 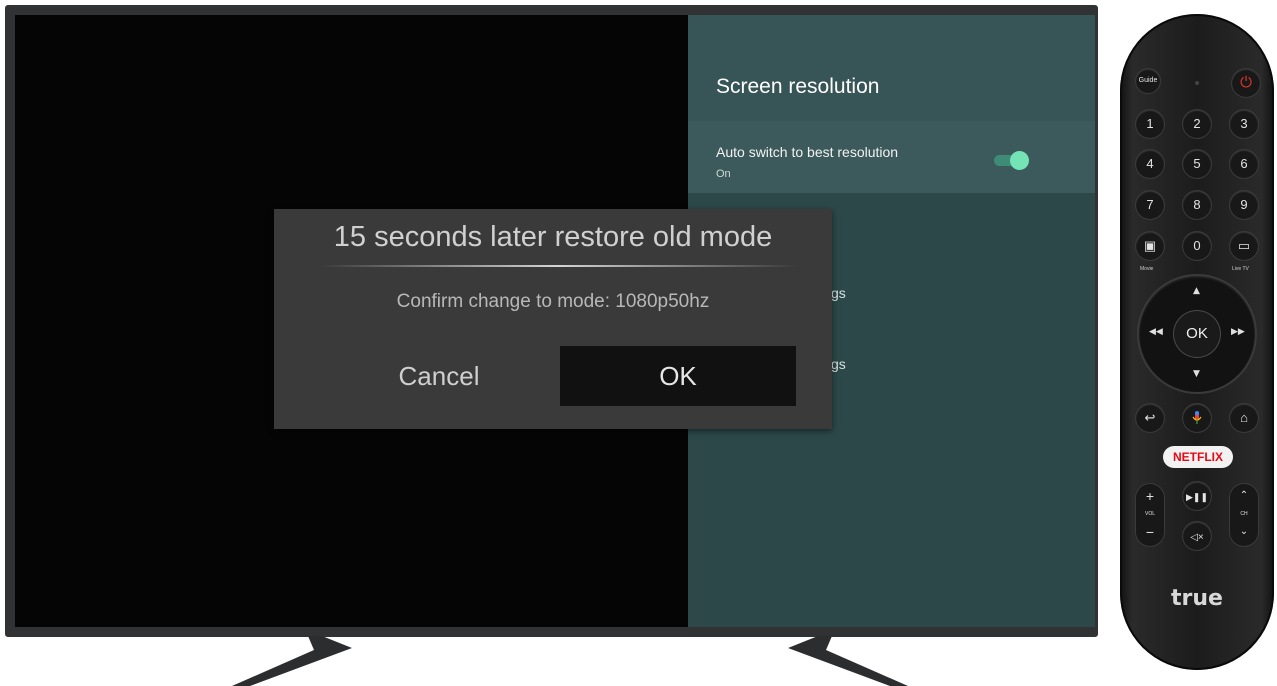 I want to click on tv-icon: ▭, so click(x=1244, y=245).